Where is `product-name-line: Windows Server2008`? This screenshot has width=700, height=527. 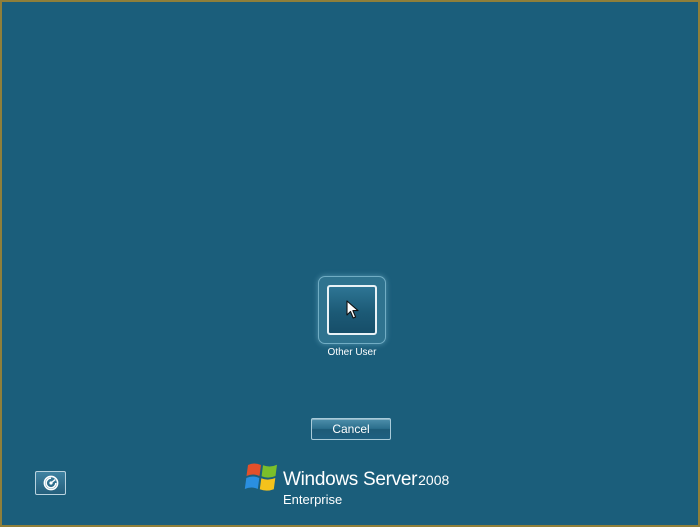 product-name-line: Windows Server2008 is located at coordinates (366, 480).